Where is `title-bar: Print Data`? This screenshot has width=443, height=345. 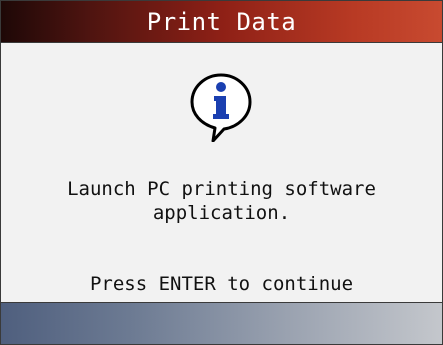
title-bar: Print Data is located at coordinates (221, 22).